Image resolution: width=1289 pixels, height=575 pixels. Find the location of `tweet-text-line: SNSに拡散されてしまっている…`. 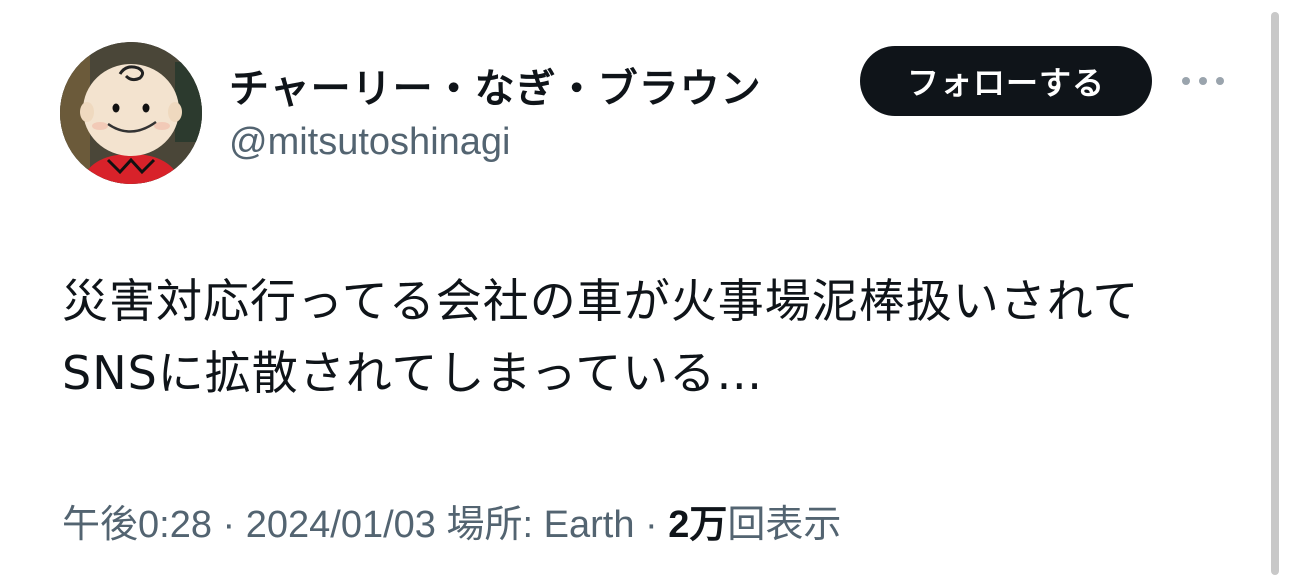

tweet-text-line: SNSに拡散されてしまっている… is located at coordinates (413, 373).